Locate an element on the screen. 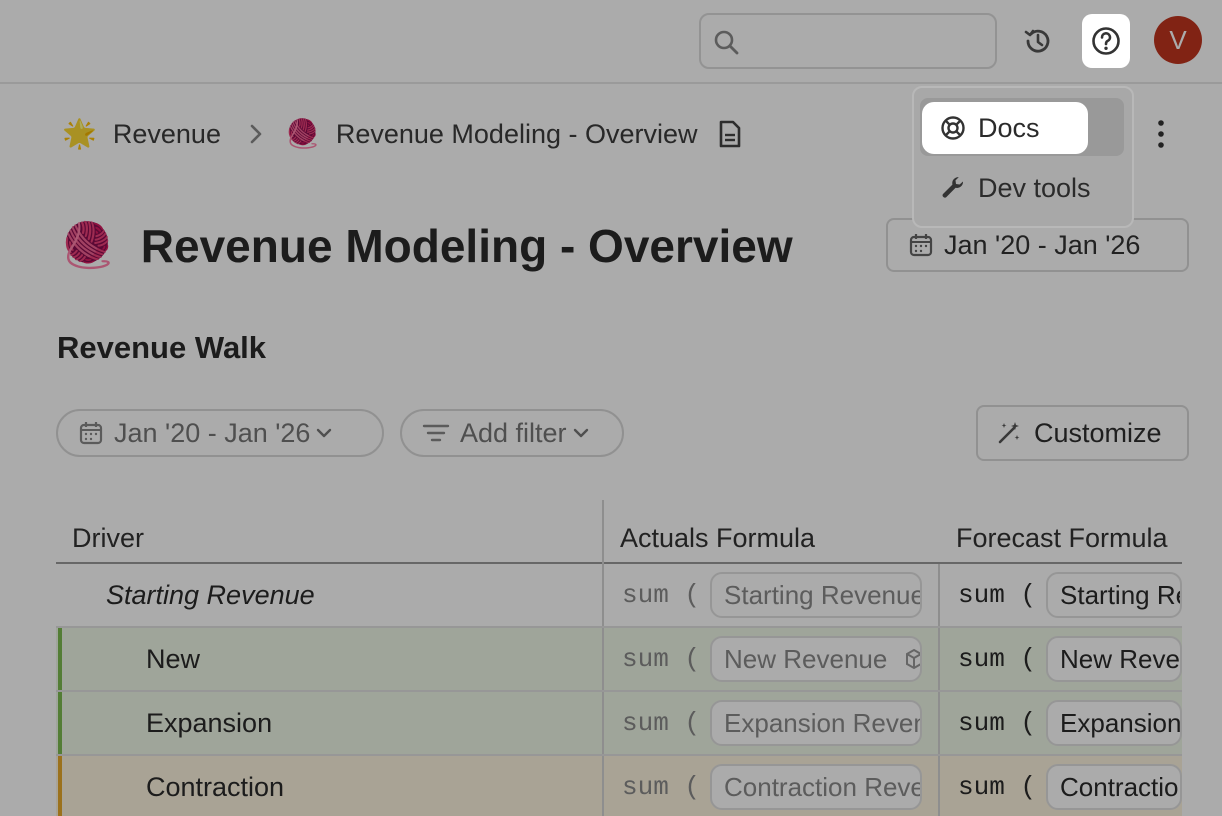 The height and width of the screenshot is (816, 1222). help-menu: Docs Dev tools is located at coordinates (1023, 157).